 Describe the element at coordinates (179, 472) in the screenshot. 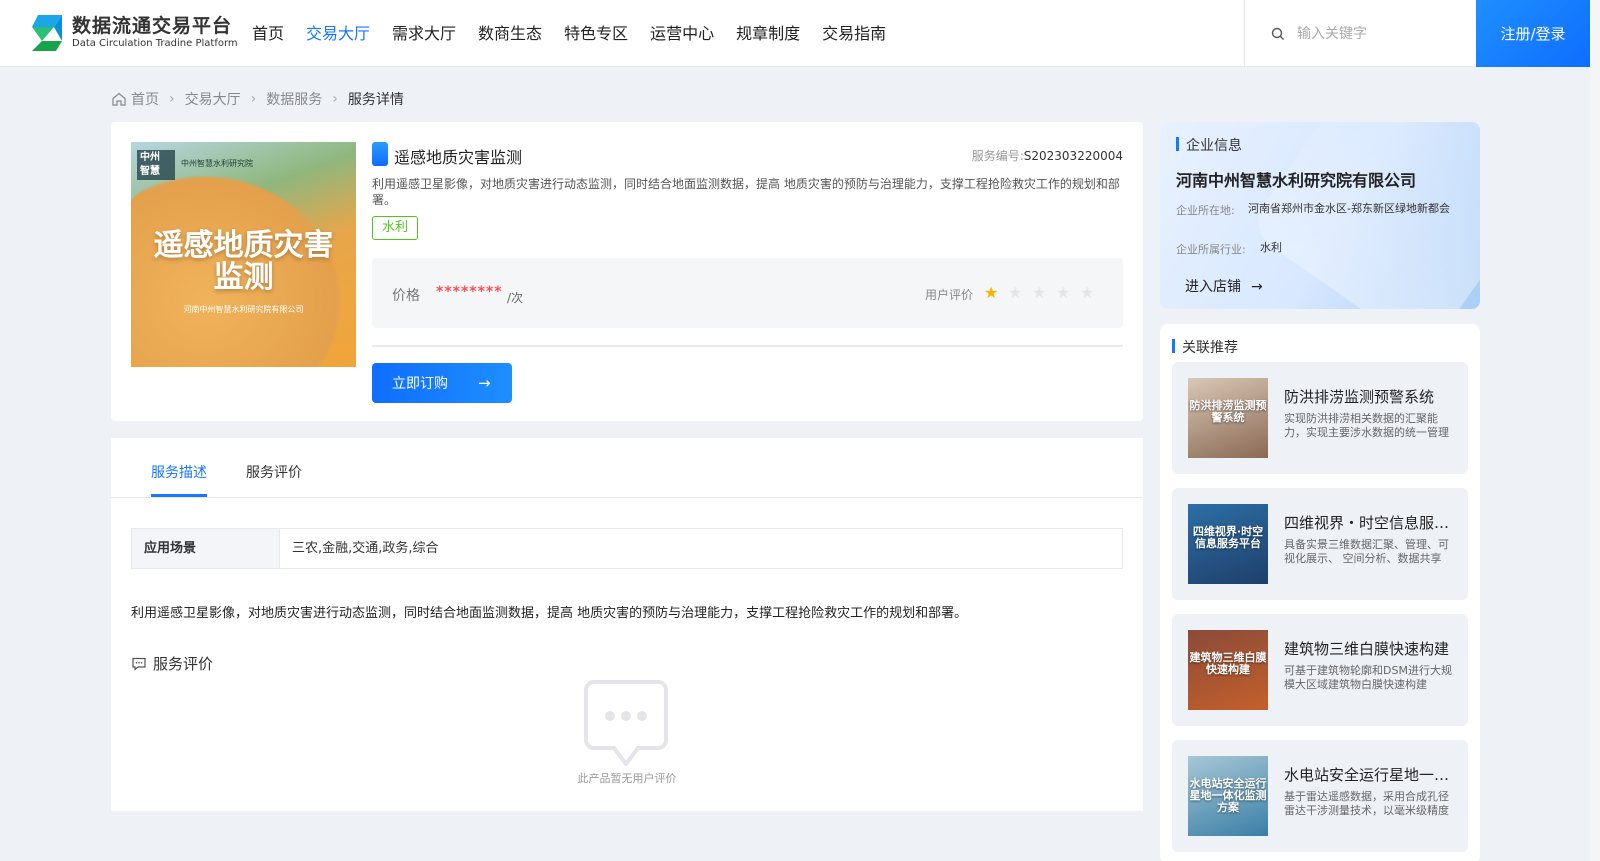

I see `tab-service-description: 服务描述` at that location.